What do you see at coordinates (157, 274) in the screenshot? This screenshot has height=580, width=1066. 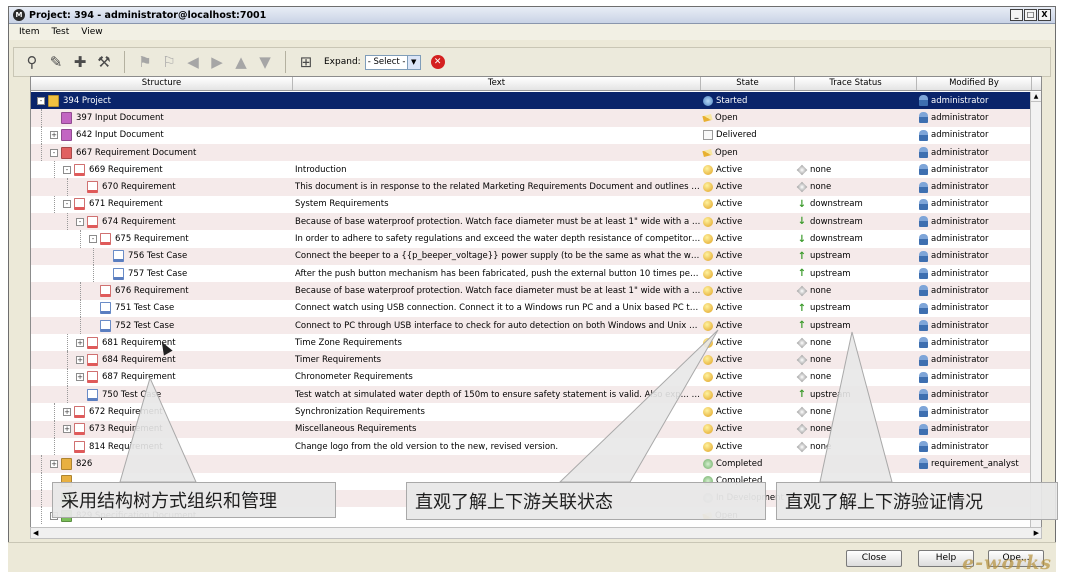 I see `item-name: 757 Test Case` at bounding box center [157, 274].